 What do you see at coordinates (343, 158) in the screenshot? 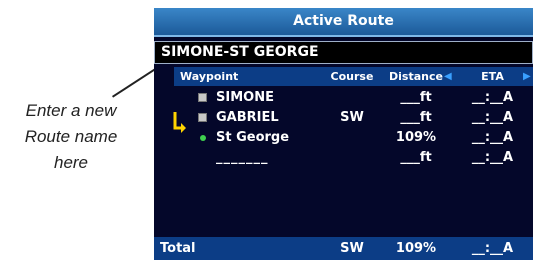
I see `route-row: _______ ___ft __:__A` at bounding box center [343, 158].